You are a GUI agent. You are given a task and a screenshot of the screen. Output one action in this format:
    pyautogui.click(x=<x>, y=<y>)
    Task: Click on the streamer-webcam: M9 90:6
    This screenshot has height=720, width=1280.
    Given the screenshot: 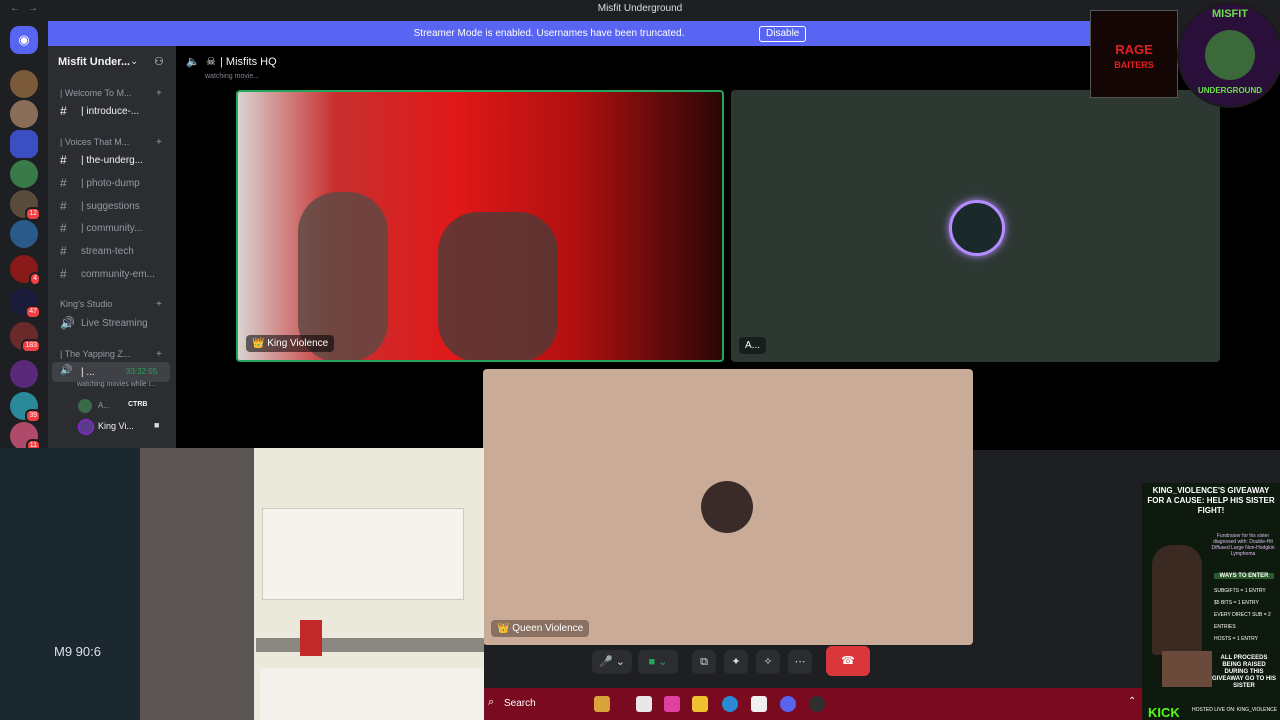 What is the action you would take?
    pyautogui.click(x=242, y=584)
    